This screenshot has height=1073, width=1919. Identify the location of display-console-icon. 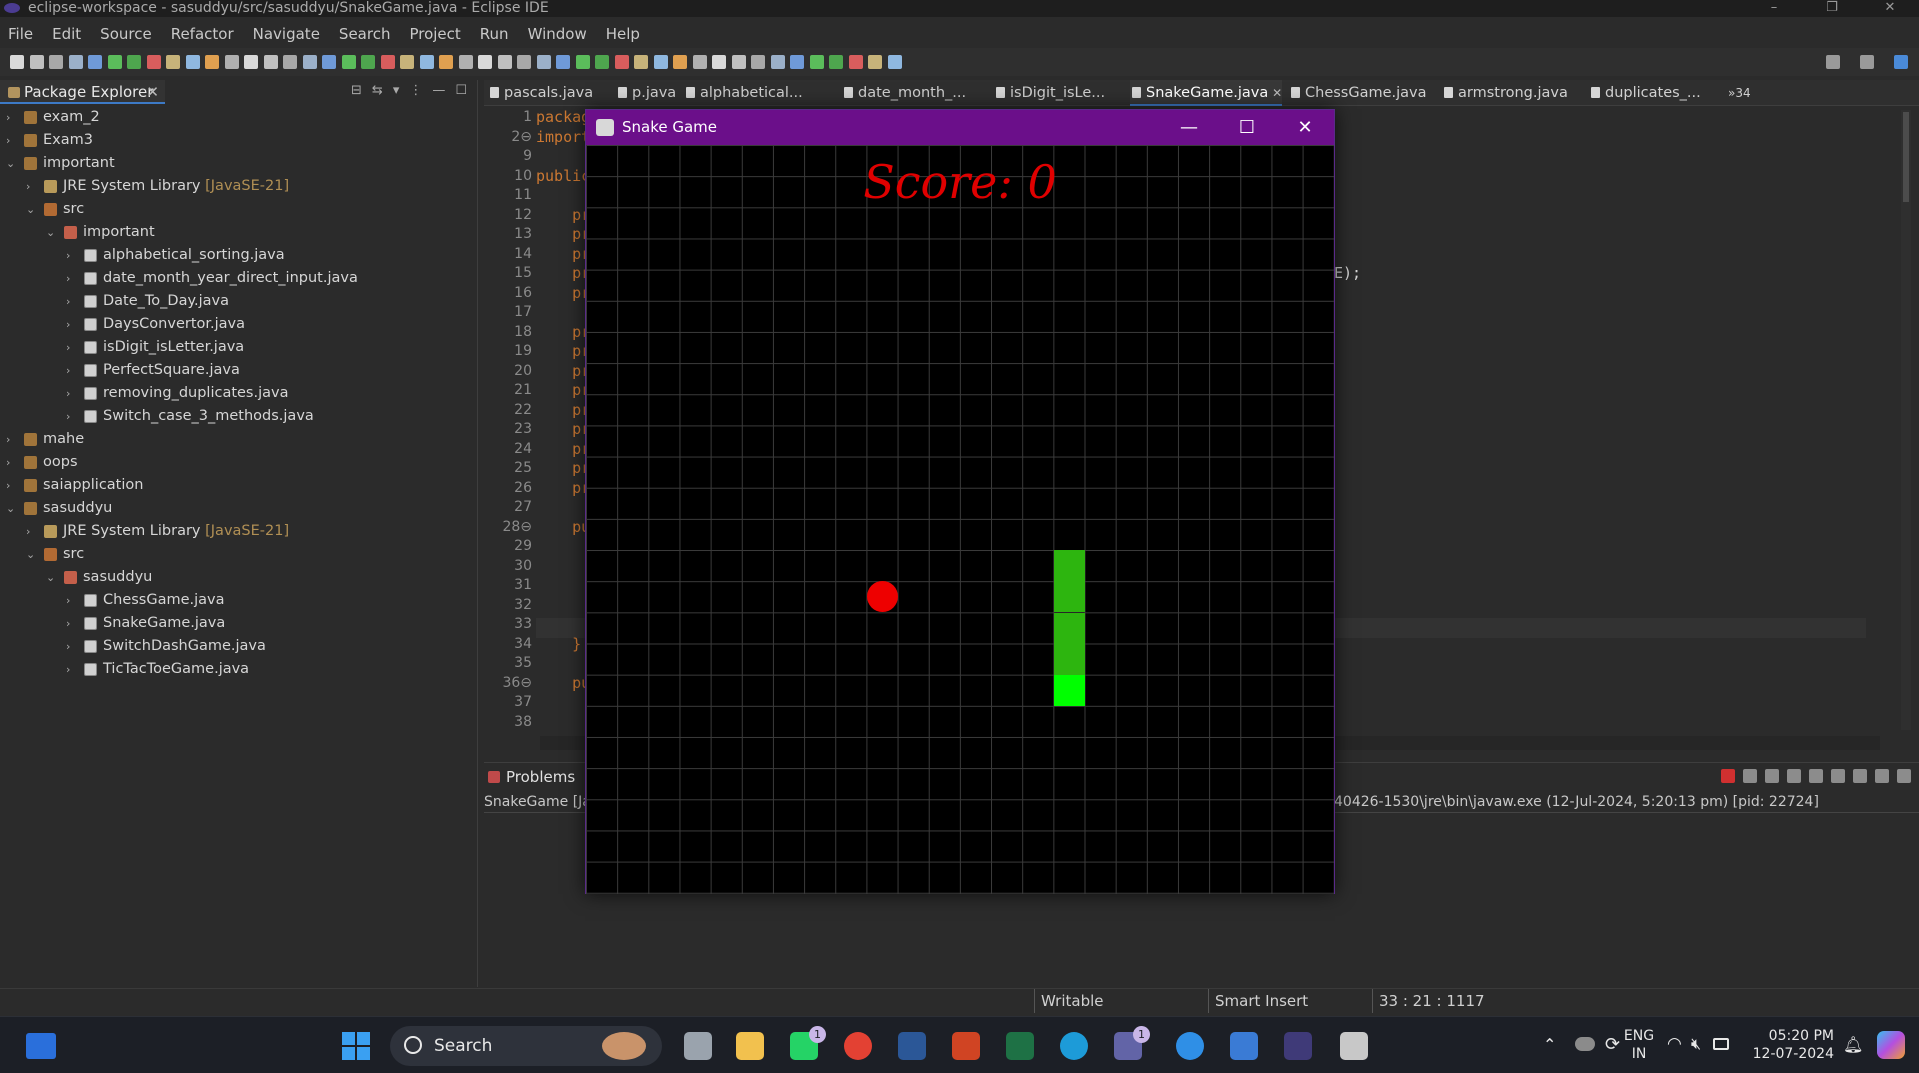
(1860, 776).